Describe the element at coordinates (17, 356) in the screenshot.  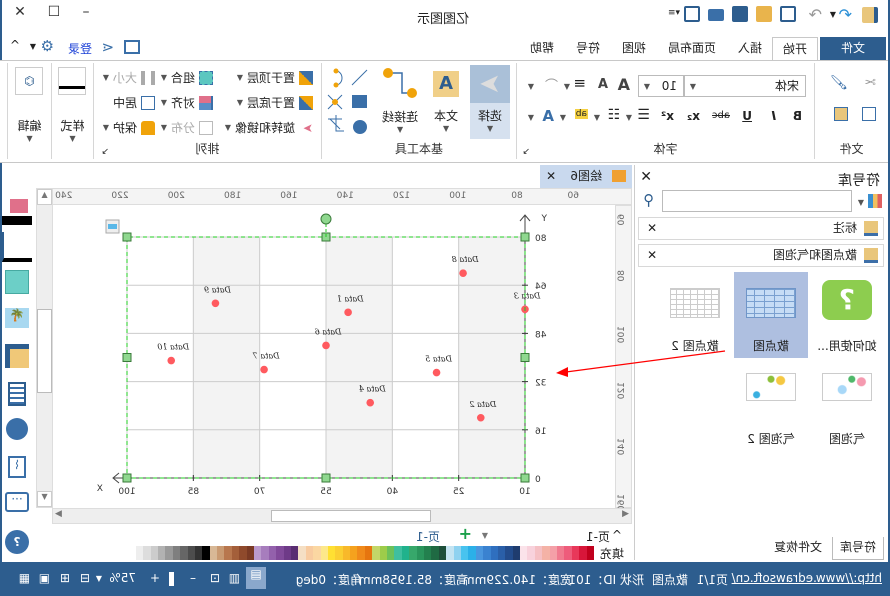
I see `layers-icon` at that location.